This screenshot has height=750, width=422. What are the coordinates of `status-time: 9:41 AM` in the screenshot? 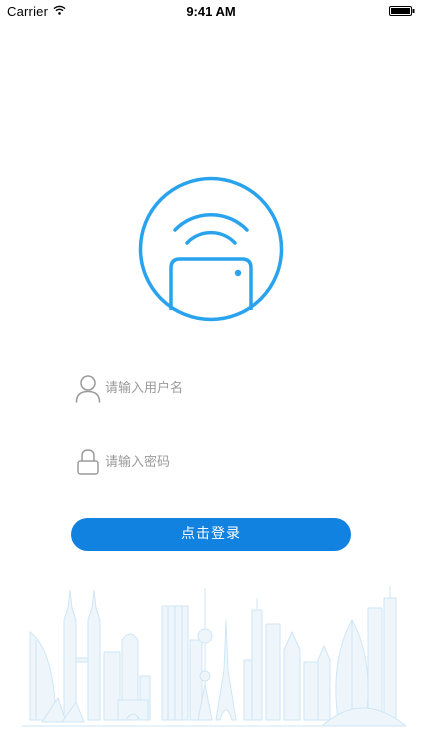 It's located at (211, 11).